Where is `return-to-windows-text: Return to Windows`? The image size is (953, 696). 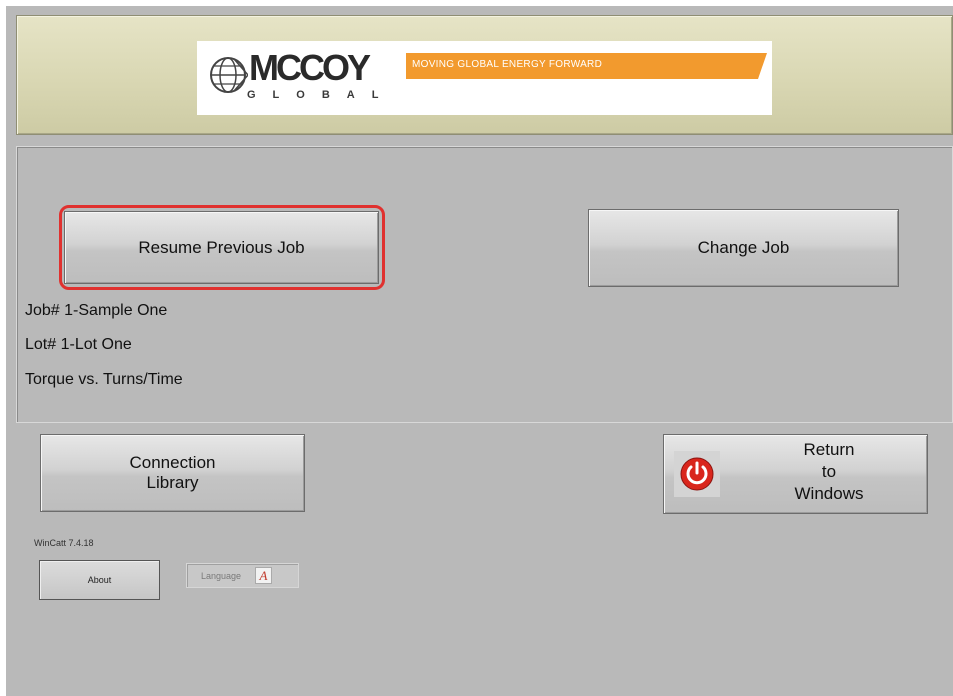 return-to-windows-text: Return to Windows is located at coordinates (829, 472).